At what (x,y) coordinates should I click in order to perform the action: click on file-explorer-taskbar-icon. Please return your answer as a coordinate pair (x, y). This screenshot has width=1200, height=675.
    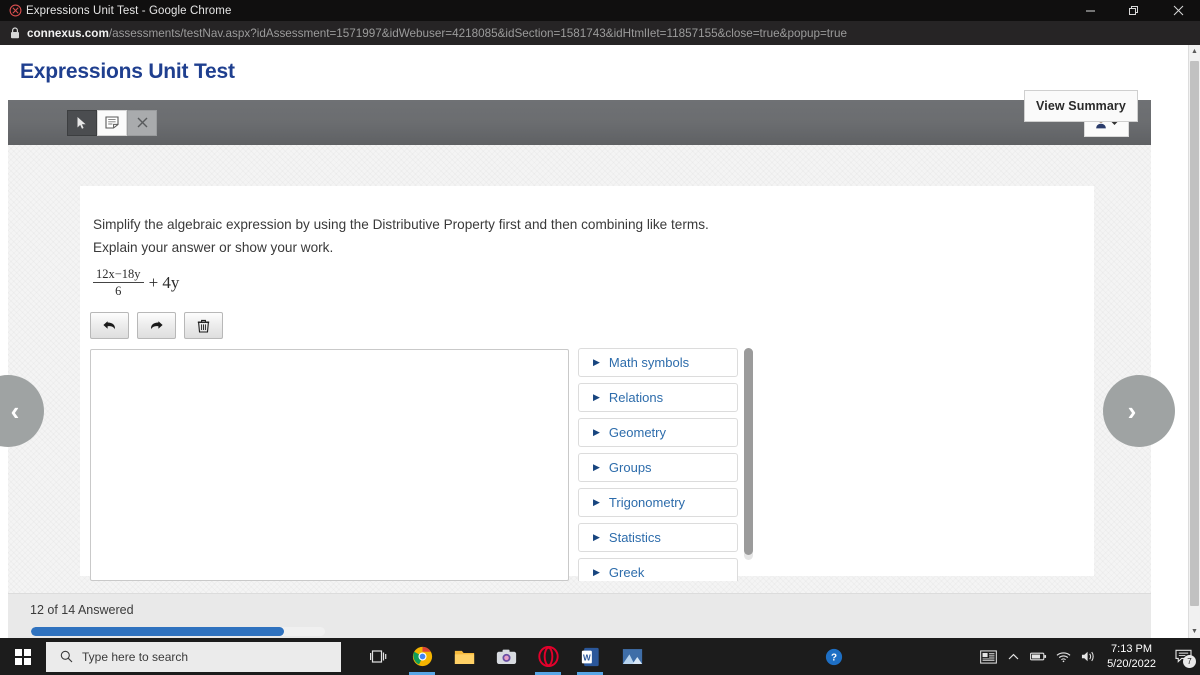
    Looking at the image, I should click on (464, 656).